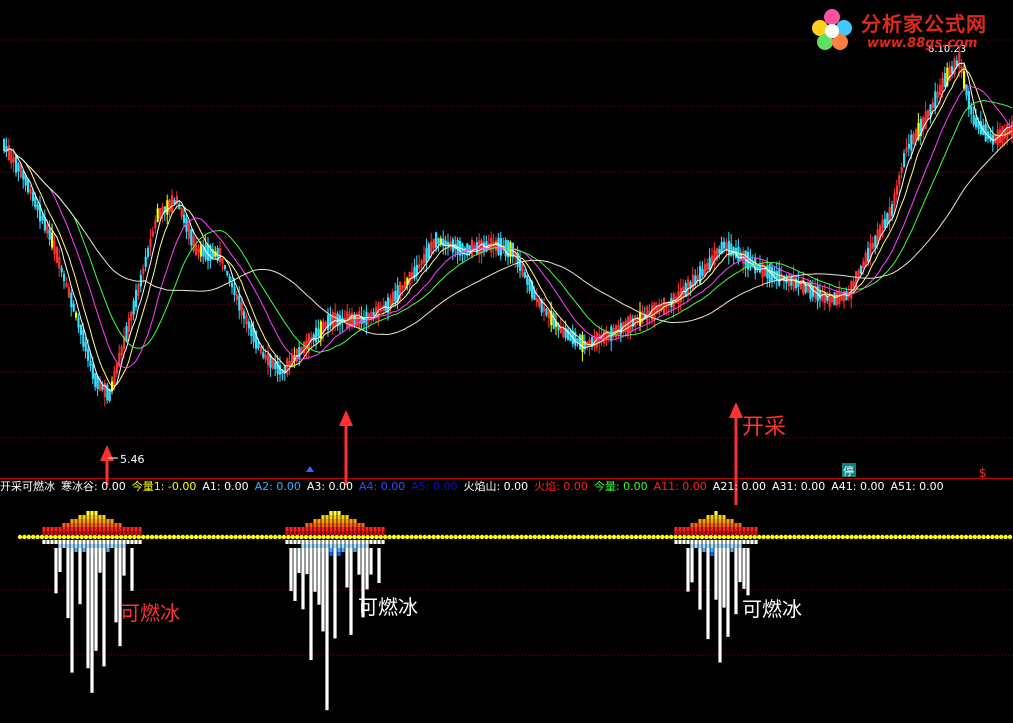 The width and height of the screenshot is (1013, 723). Describe the element at coordinates (27, 486) in the screenshot. I see `formula-name: 开采可燃冰` at that location.